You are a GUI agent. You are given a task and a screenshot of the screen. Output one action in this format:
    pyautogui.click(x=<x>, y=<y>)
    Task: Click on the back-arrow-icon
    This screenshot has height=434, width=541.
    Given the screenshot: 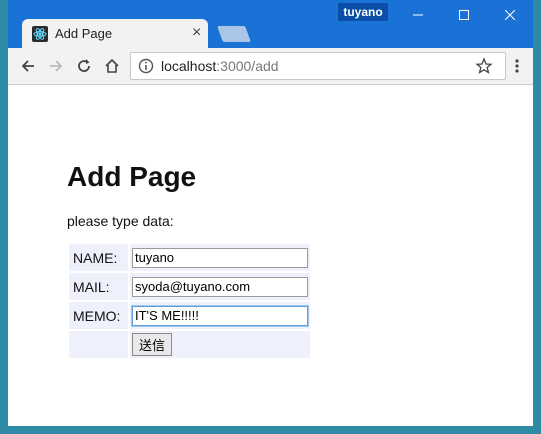 What is the action you would take?
    pyautogui.click(x=27, y=66)
    